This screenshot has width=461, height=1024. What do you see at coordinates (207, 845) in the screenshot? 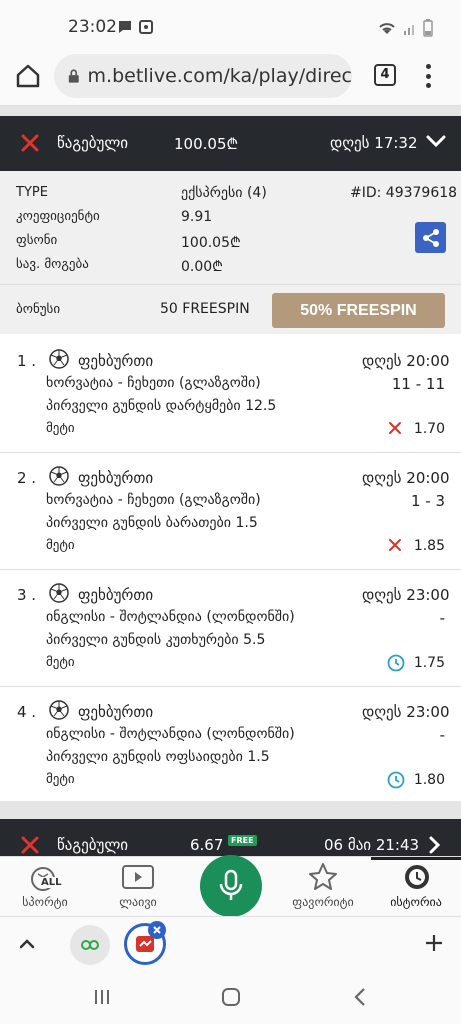
I see `ticket-amount: 6.67` at bounding box center [207, 845].